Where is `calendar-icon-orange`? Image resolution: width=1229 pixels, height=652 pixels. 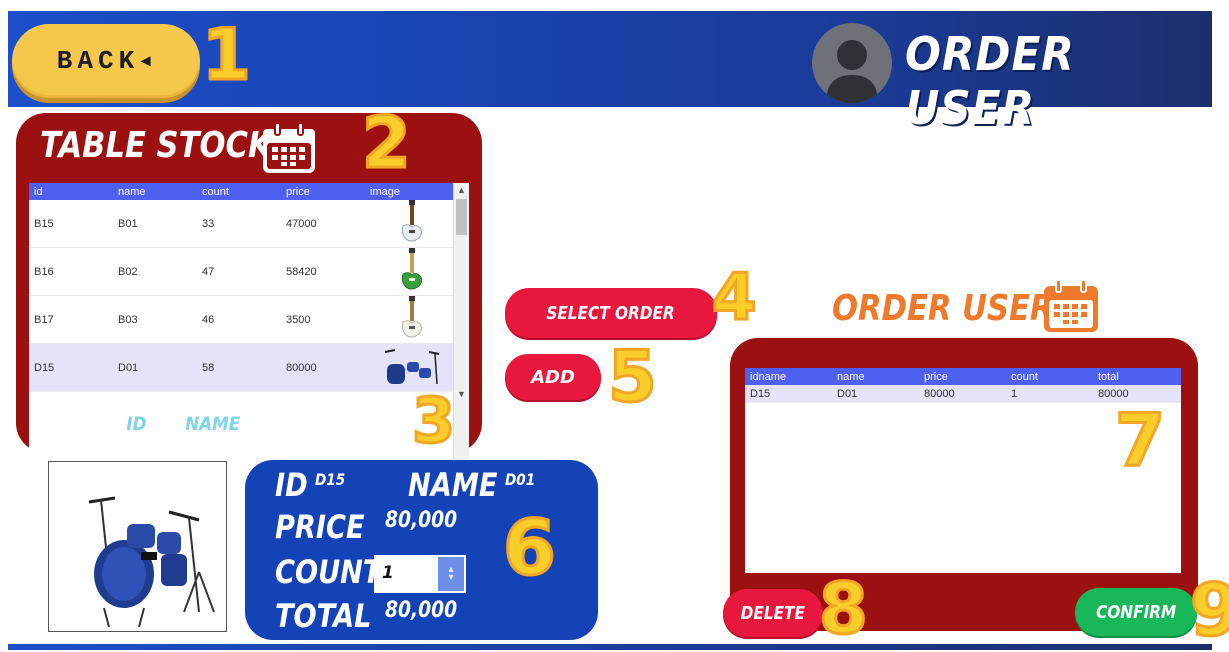
calendar-icon-orange is located at coordinates (1071, 305).